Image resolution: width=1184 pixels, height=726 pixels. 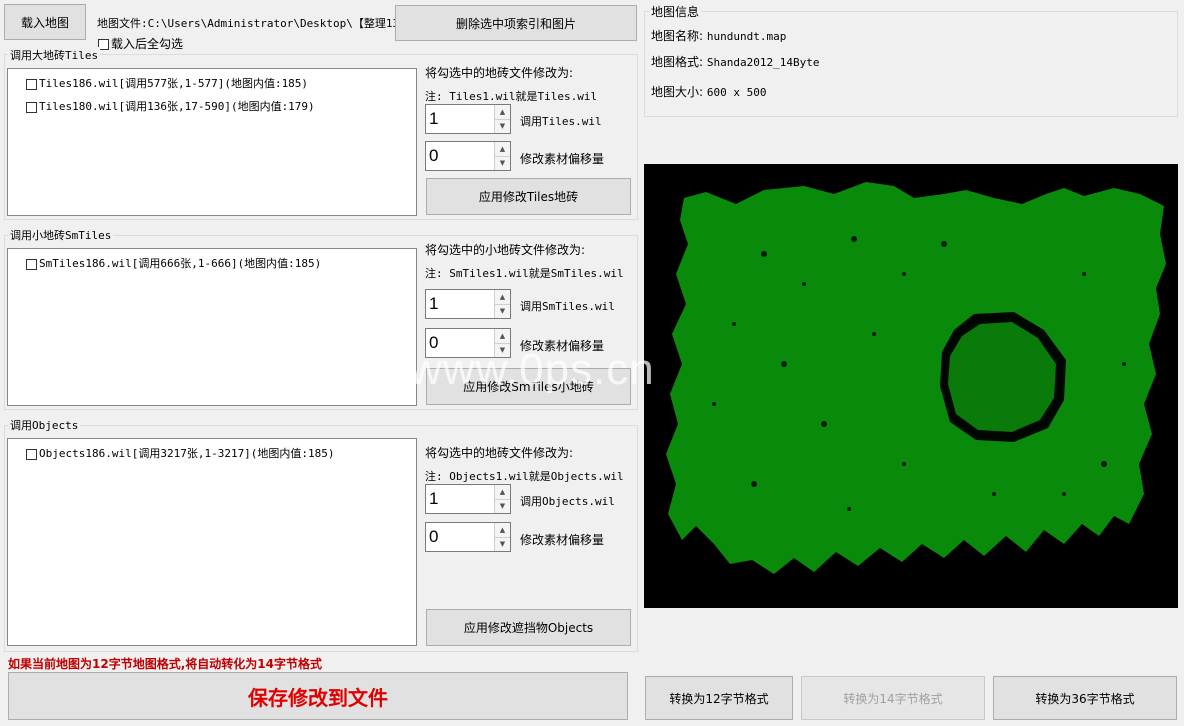 What do you see at coordinates (736, 92) in the screenshot?
I see `map-size-value: 600 x 500` at bounding box center [736, 92].